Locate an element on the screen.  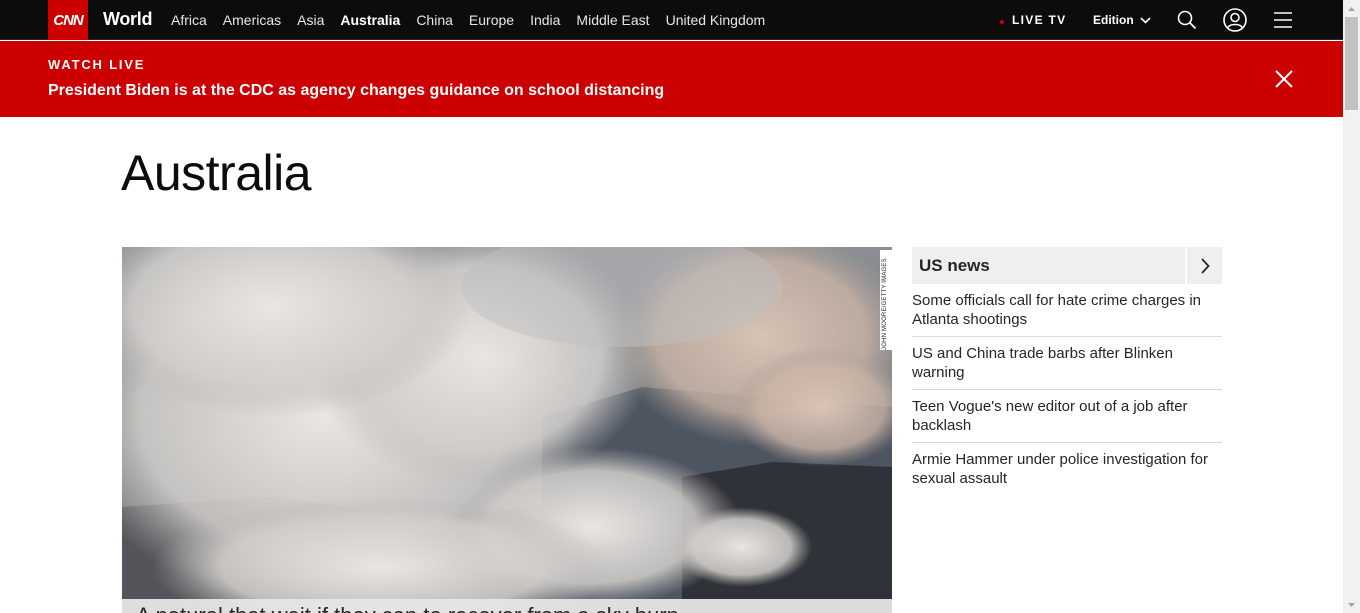
page-title: Australia is located at coordinates (216, 173).